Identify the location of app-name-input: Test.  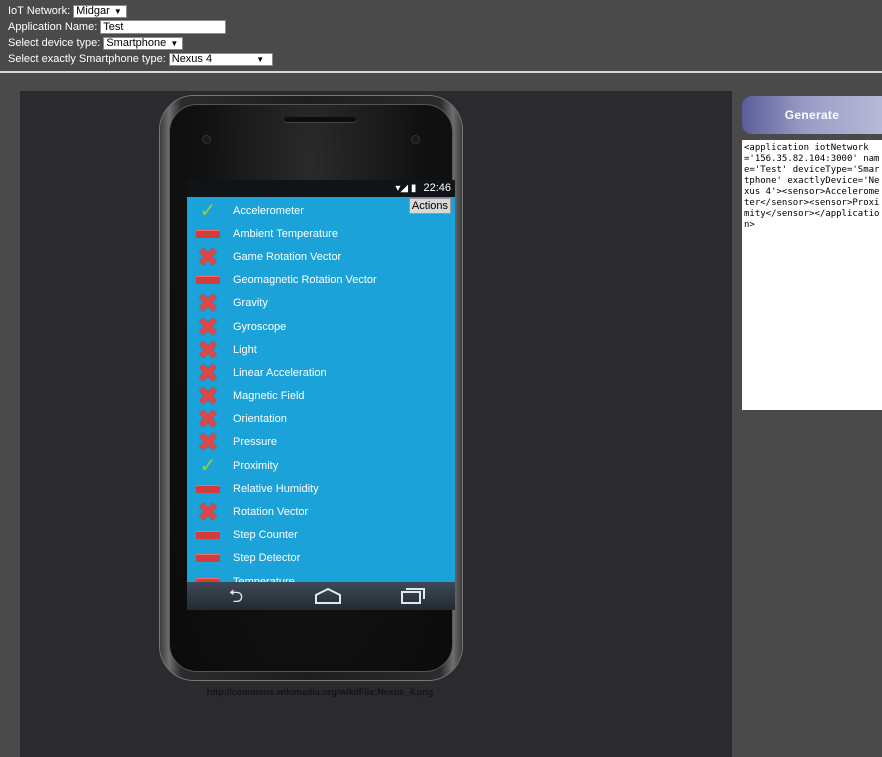
(163, 27).